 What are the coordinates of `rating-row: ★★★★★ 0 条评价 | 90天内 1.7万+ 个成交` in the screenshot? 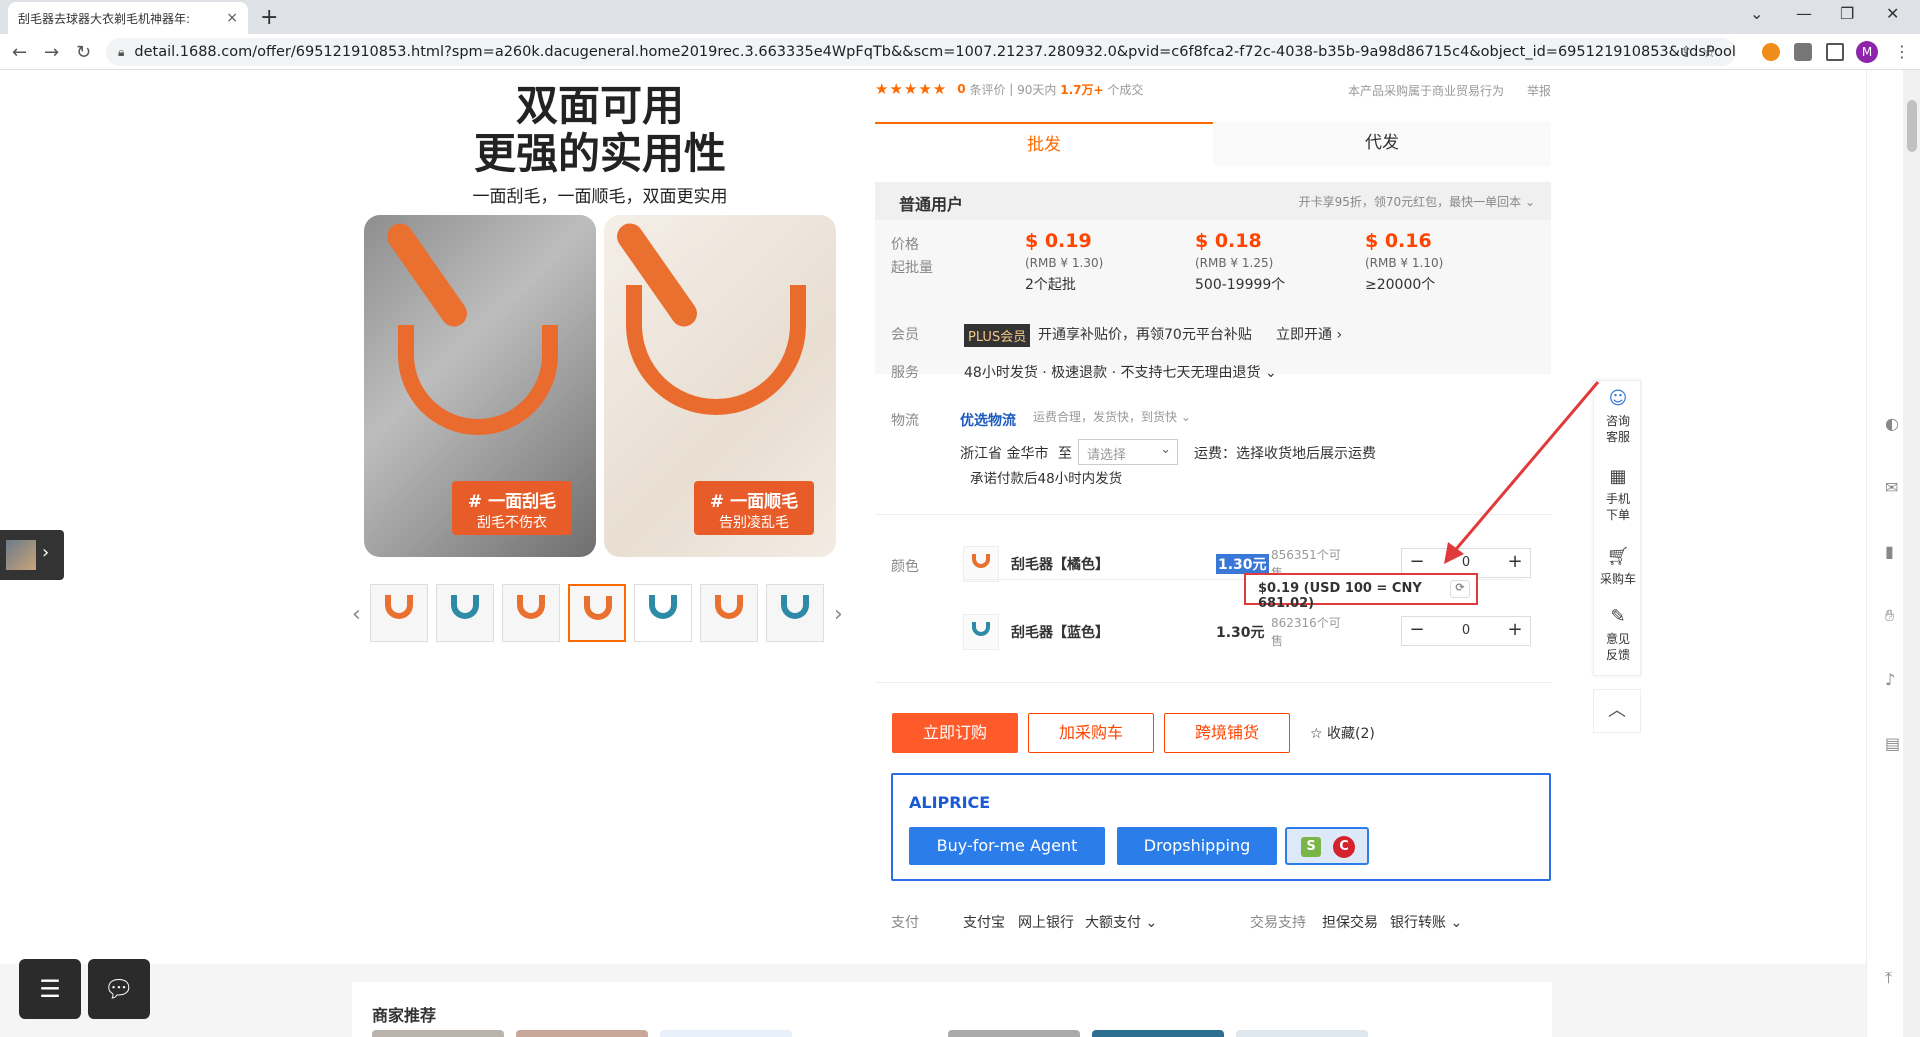 It's located at (1009, 89).